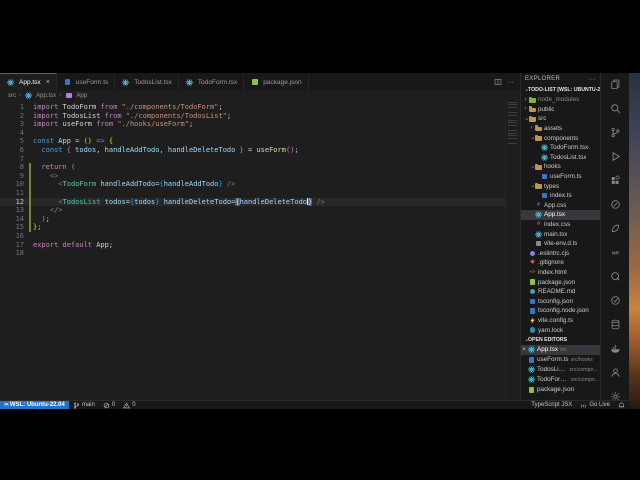 This screenshot has height=480, width=640. I want to click on source-control-icon, so click(615, 132).